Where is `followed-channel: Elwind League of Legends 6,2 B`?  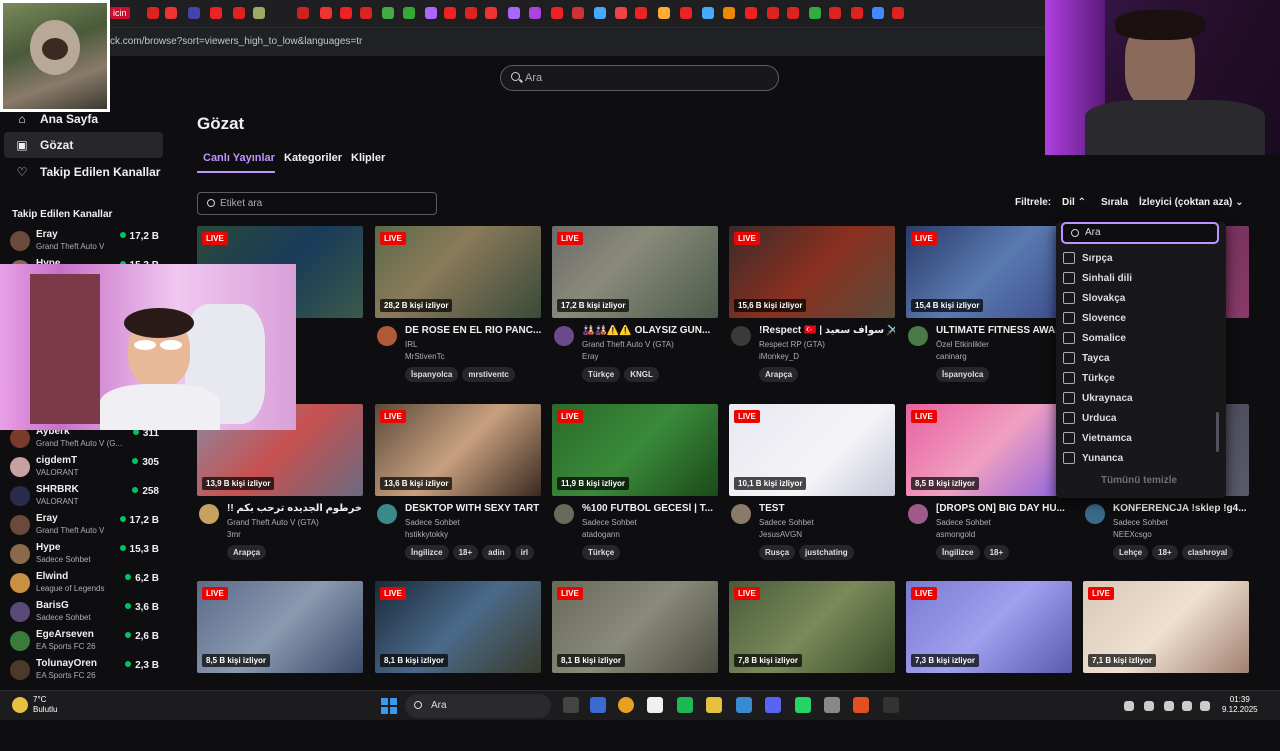 followed-channel: Elwind League of Legends 6,2 B is located at coordinates (86, 584).